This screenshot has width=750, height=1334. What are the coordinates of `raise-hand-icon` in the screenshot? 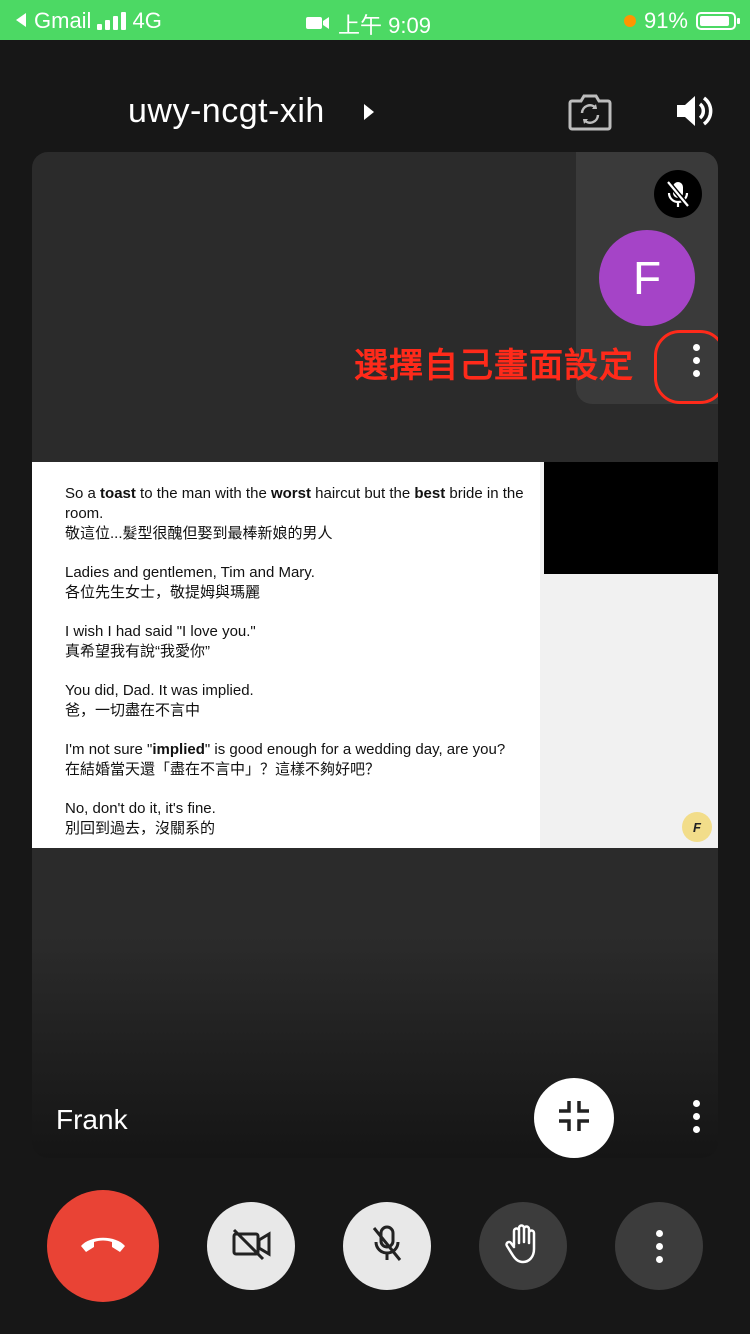 It's located at (523, 1246).